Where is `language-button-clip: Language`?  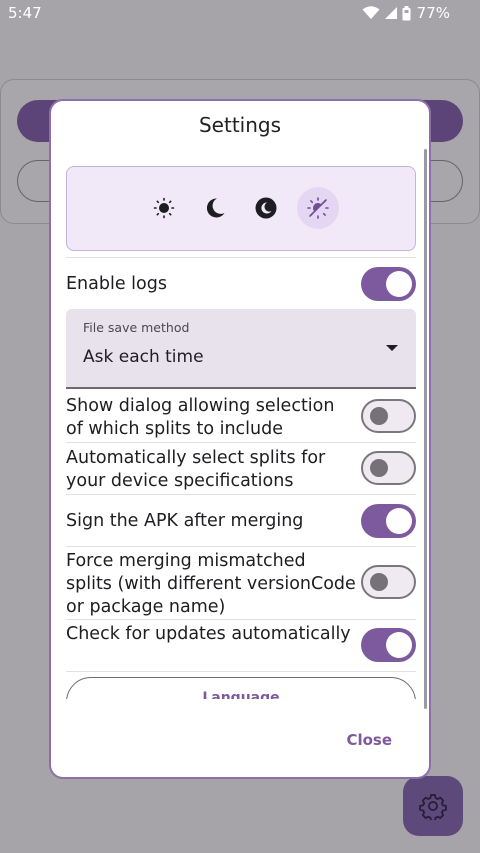 language-button-clip: Language is located at coordinates (240, 688).